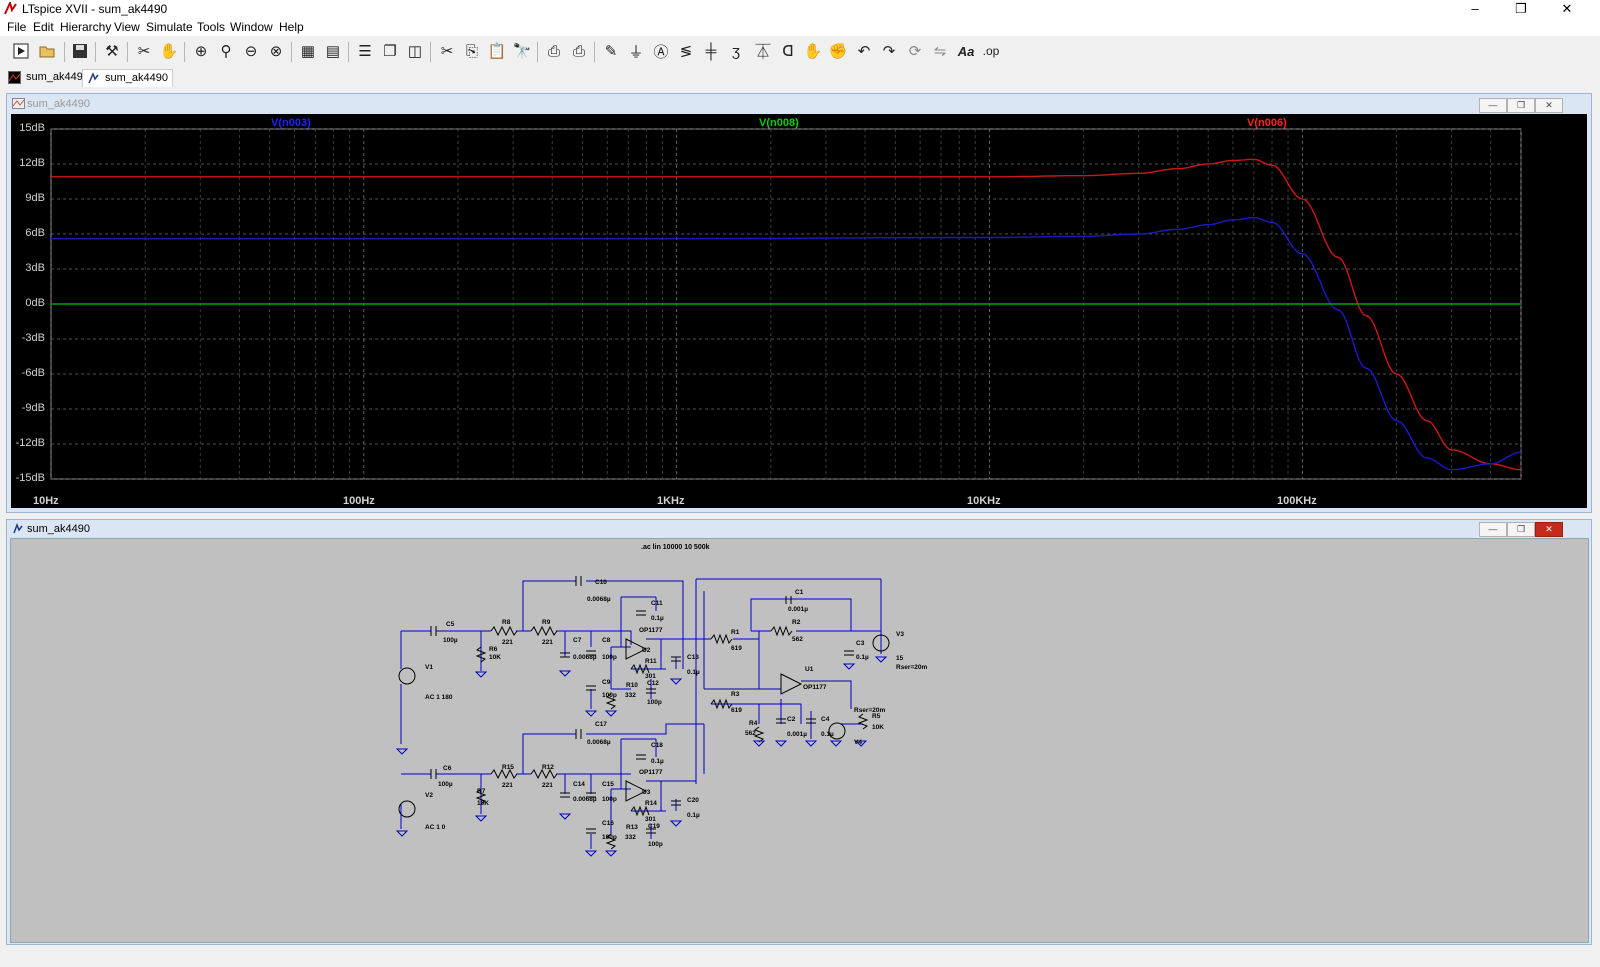 This screenshot has height=967, width=1600. Describe the element at coordinates (686, 51) in the screenshot. I see `resistor-icon: ≶` at that location.